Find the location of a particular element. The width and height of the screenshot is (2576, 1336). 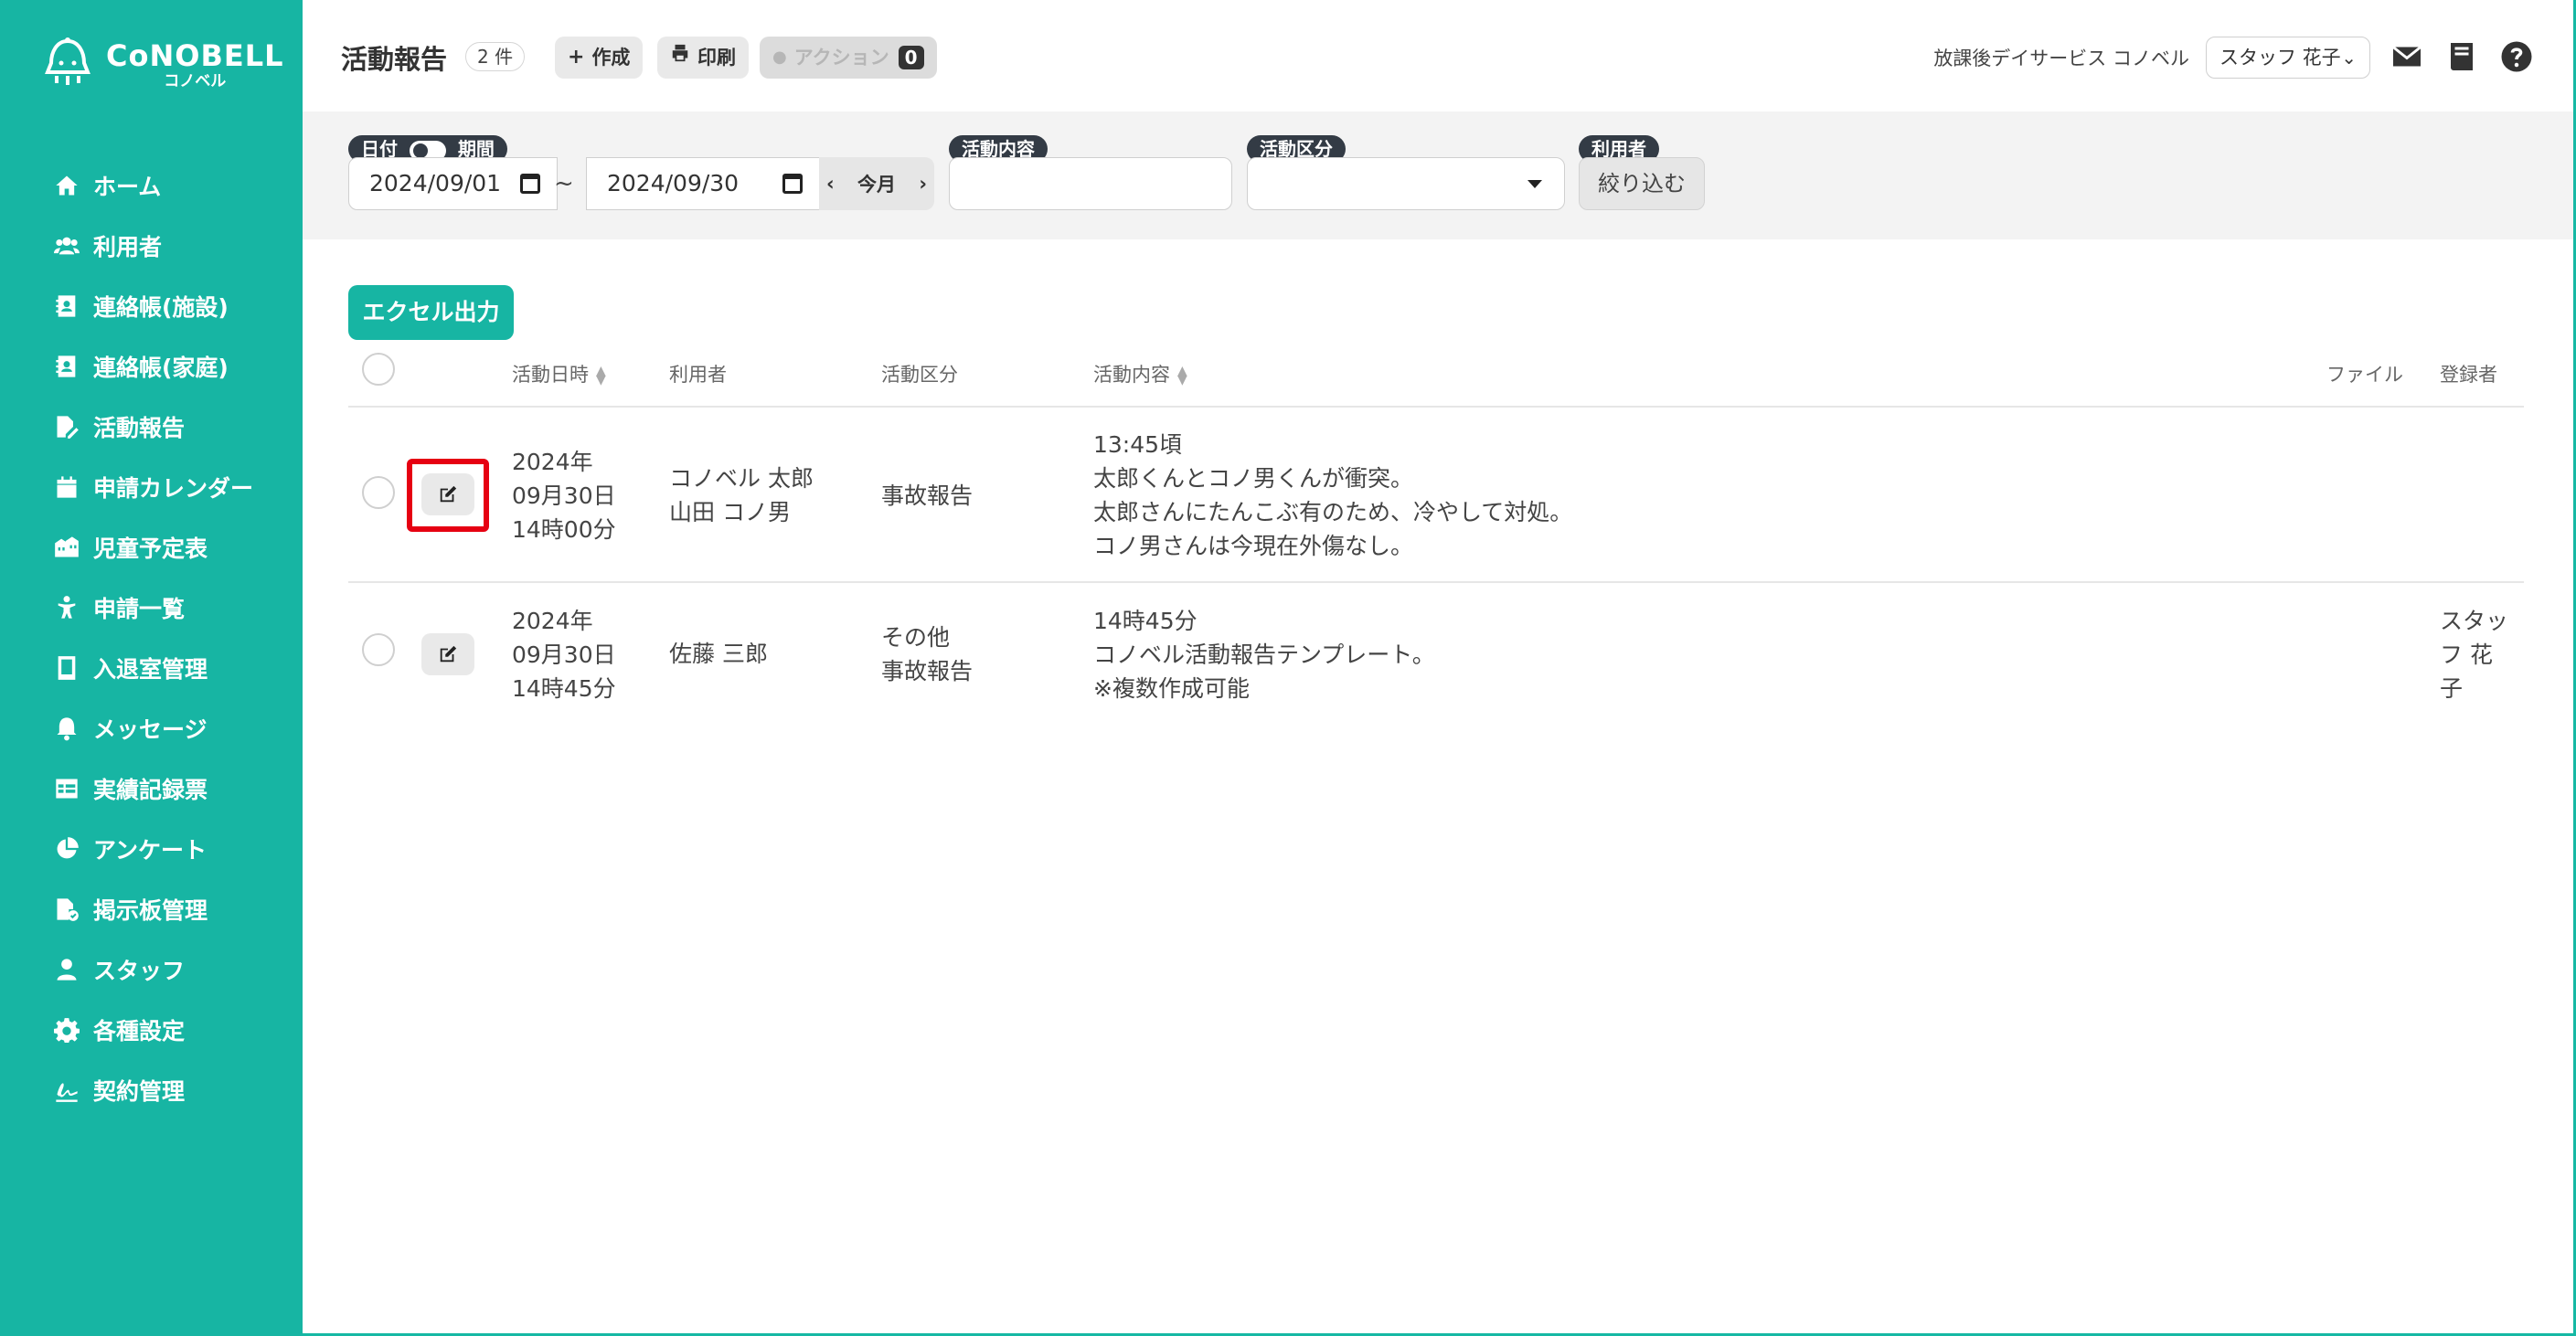

registrant-line: 子 is located at coordinates (2452, 689).